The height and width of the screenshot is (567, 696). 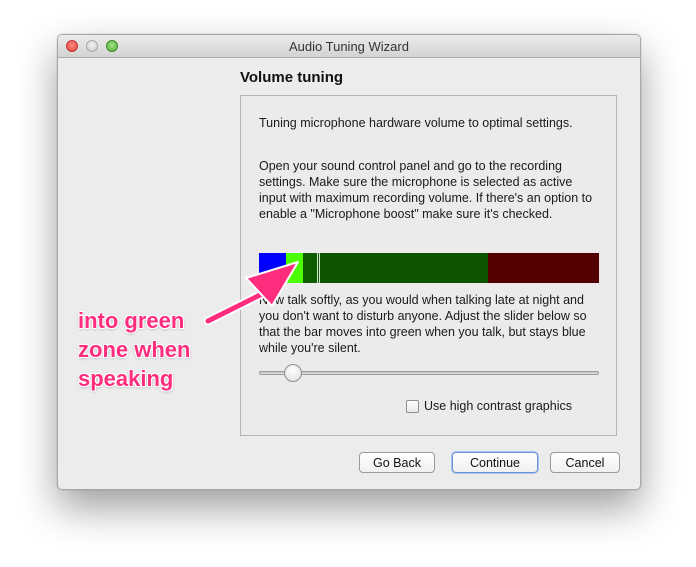 What do you see at coordinates (412, 406) in the screenshot?
I see `high-contrast-checkbox` at bounding box center [412, 406].